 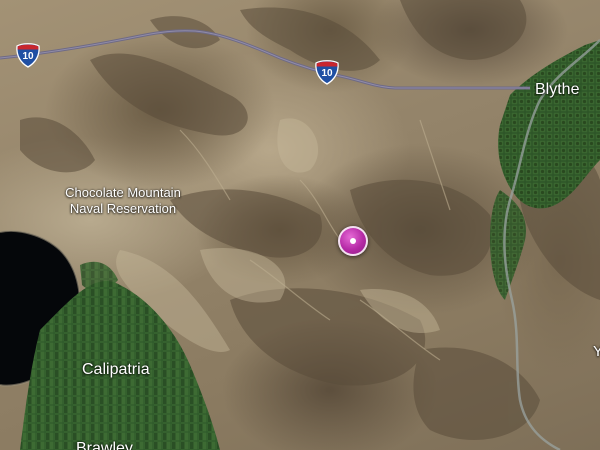 I want to click on interstate-shield-10-east: 10, so click(x=327, y=72).